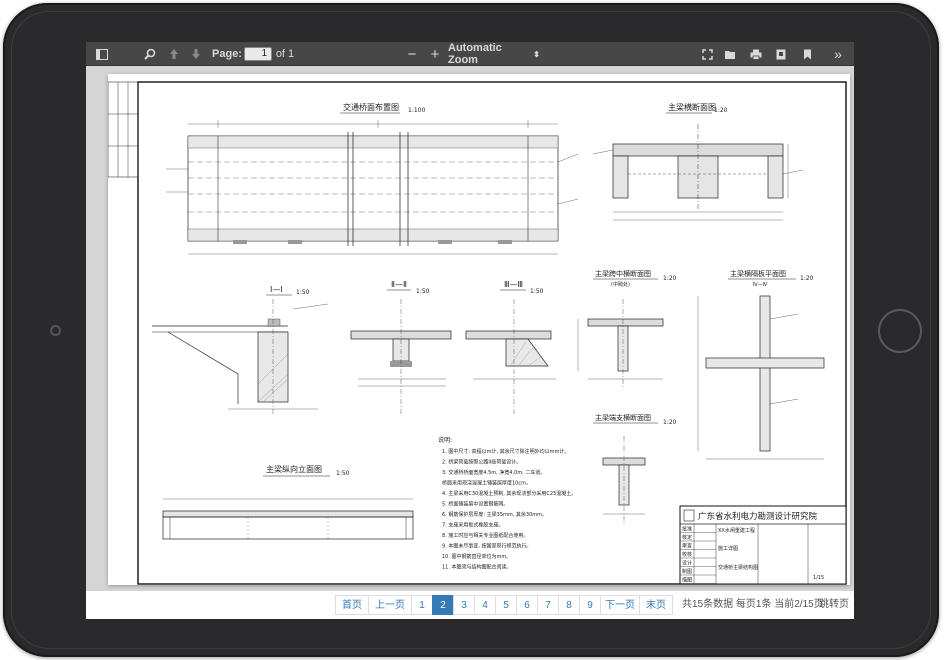 The image size is (944, 660). What do you see at coordinates (352, 605) in the screenshot?
I see `first-page-link: 首页` at bounding box center [352, 605].